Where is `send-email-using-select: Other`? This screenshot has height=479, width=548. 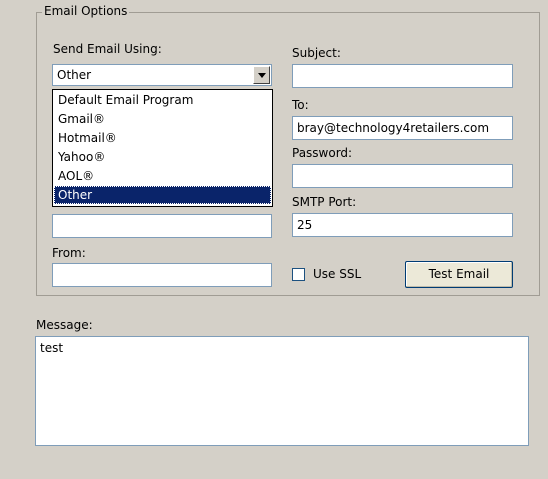
send-email-using-select: Other is located at coordinates (162, 75).